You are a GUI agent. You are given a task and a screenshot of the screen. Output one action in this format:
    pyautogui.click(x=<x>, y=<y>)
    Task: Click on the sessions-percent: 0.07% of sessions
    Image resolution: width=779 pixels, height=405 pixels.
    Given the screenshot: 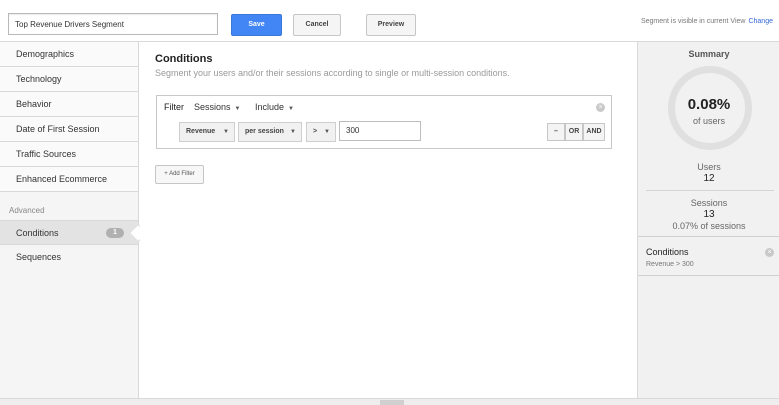 What is the action you would take?
    pyautogui.click(x=709, y=226)
    